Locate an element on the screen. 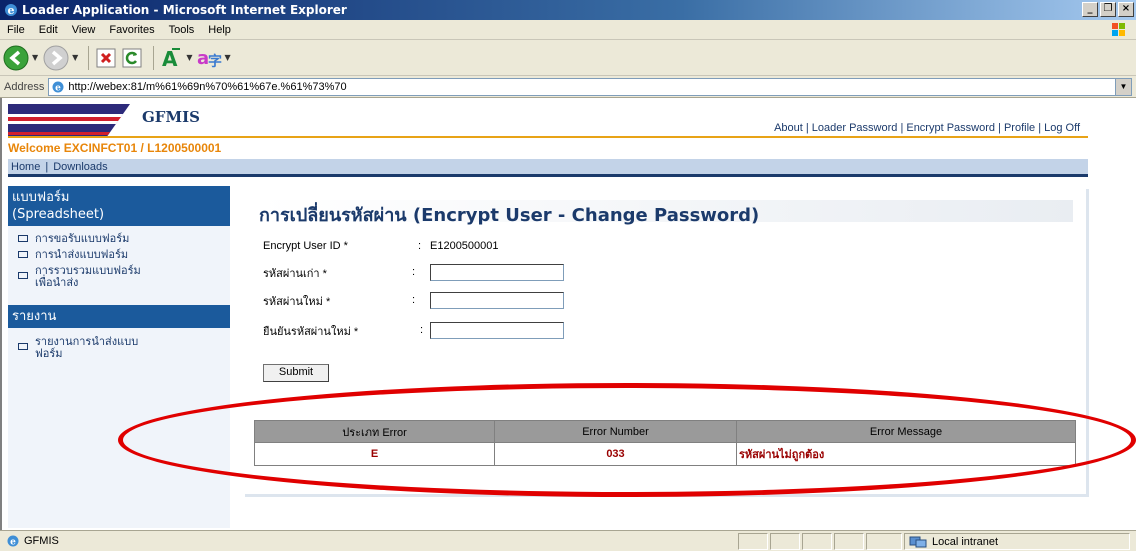  sidebar-section-report-title: รายงาน is located at coordinates (119, 316).